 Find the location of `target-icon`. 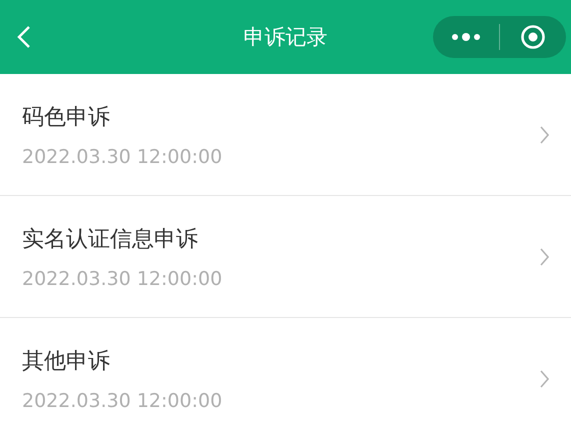

target-icon is located at coordinates (533, 37).